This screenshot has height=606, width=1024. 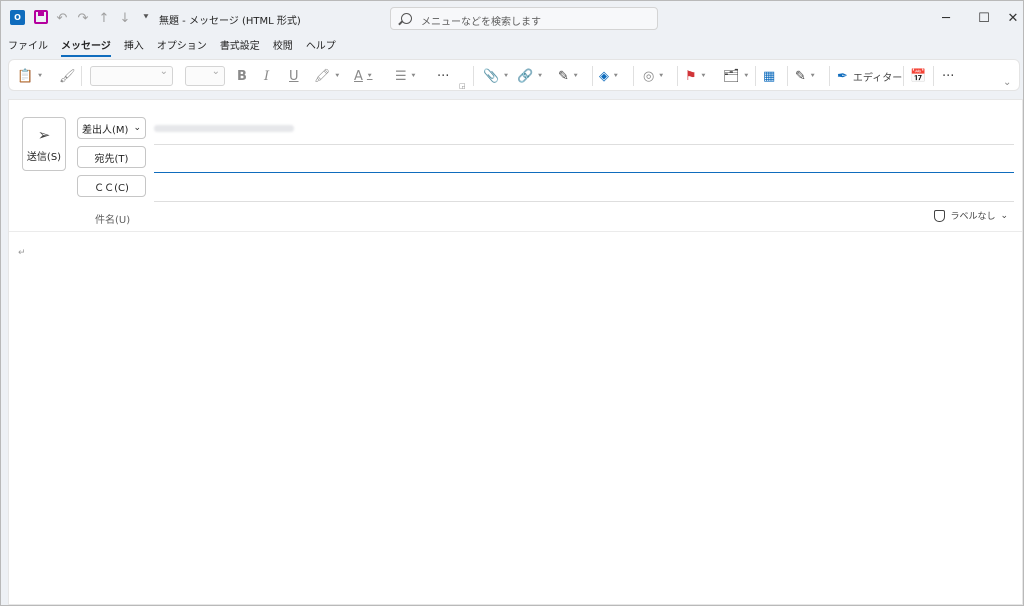 What do you see at coordinates (736, 76) in the screenshot?
I see `tags-icon: 🗂 ⯆` at bounding box center [736, 76].